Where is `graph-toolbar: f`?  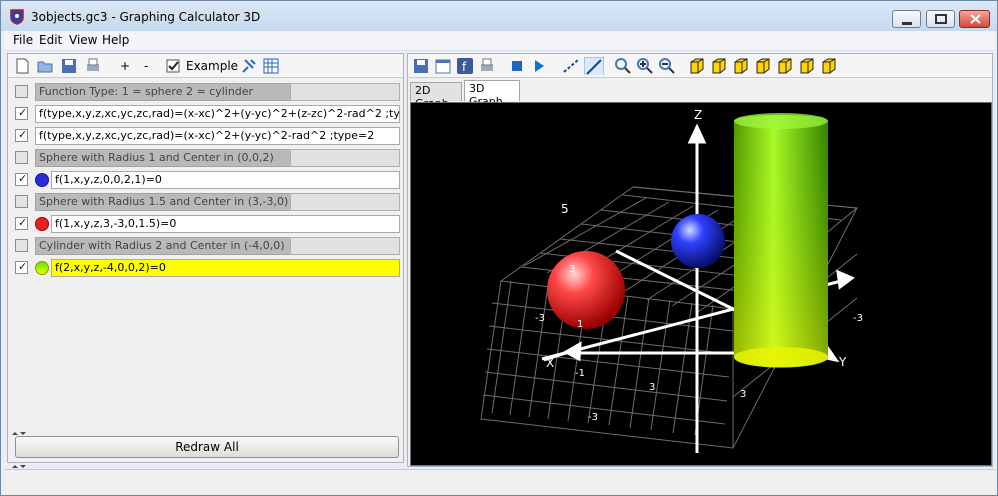 graph-toolbar: f is located at coordinates (700, 66).